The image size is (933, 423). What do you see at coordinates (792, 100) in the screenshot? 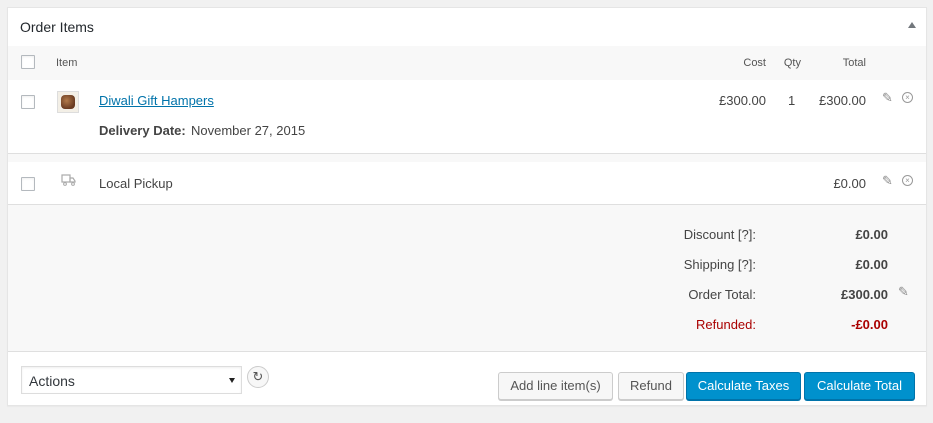
I see `line-item-qty: 1` at bounding box center [792, 100].